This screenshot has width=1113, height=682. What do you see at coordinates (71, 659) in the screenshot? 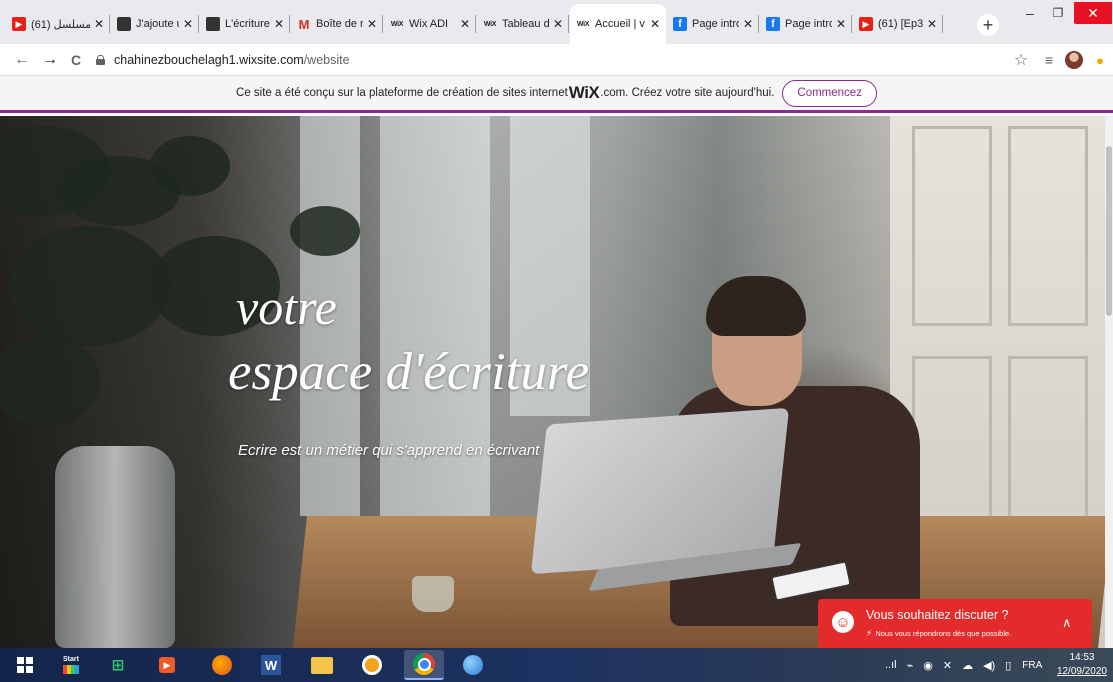
I see `start-menu-label: Start` at bounding box center [71, 659].